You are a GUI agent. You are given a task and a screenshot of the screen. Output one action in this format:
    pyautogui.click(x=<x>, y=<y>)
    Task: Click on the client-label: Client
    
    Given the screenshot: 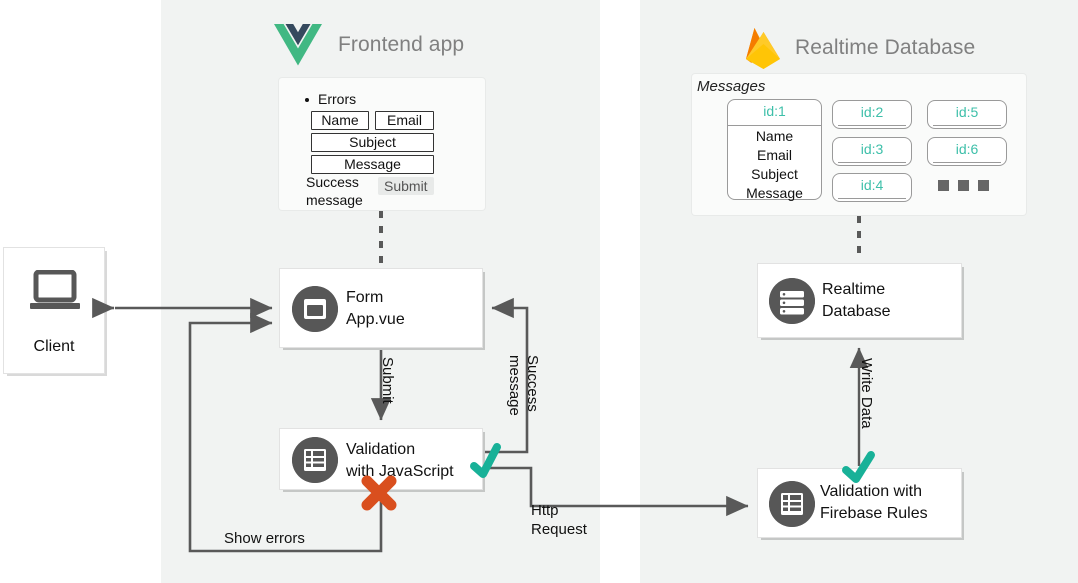 What is the action you would take?
    pyautogui.click(x=54, y=346)
    